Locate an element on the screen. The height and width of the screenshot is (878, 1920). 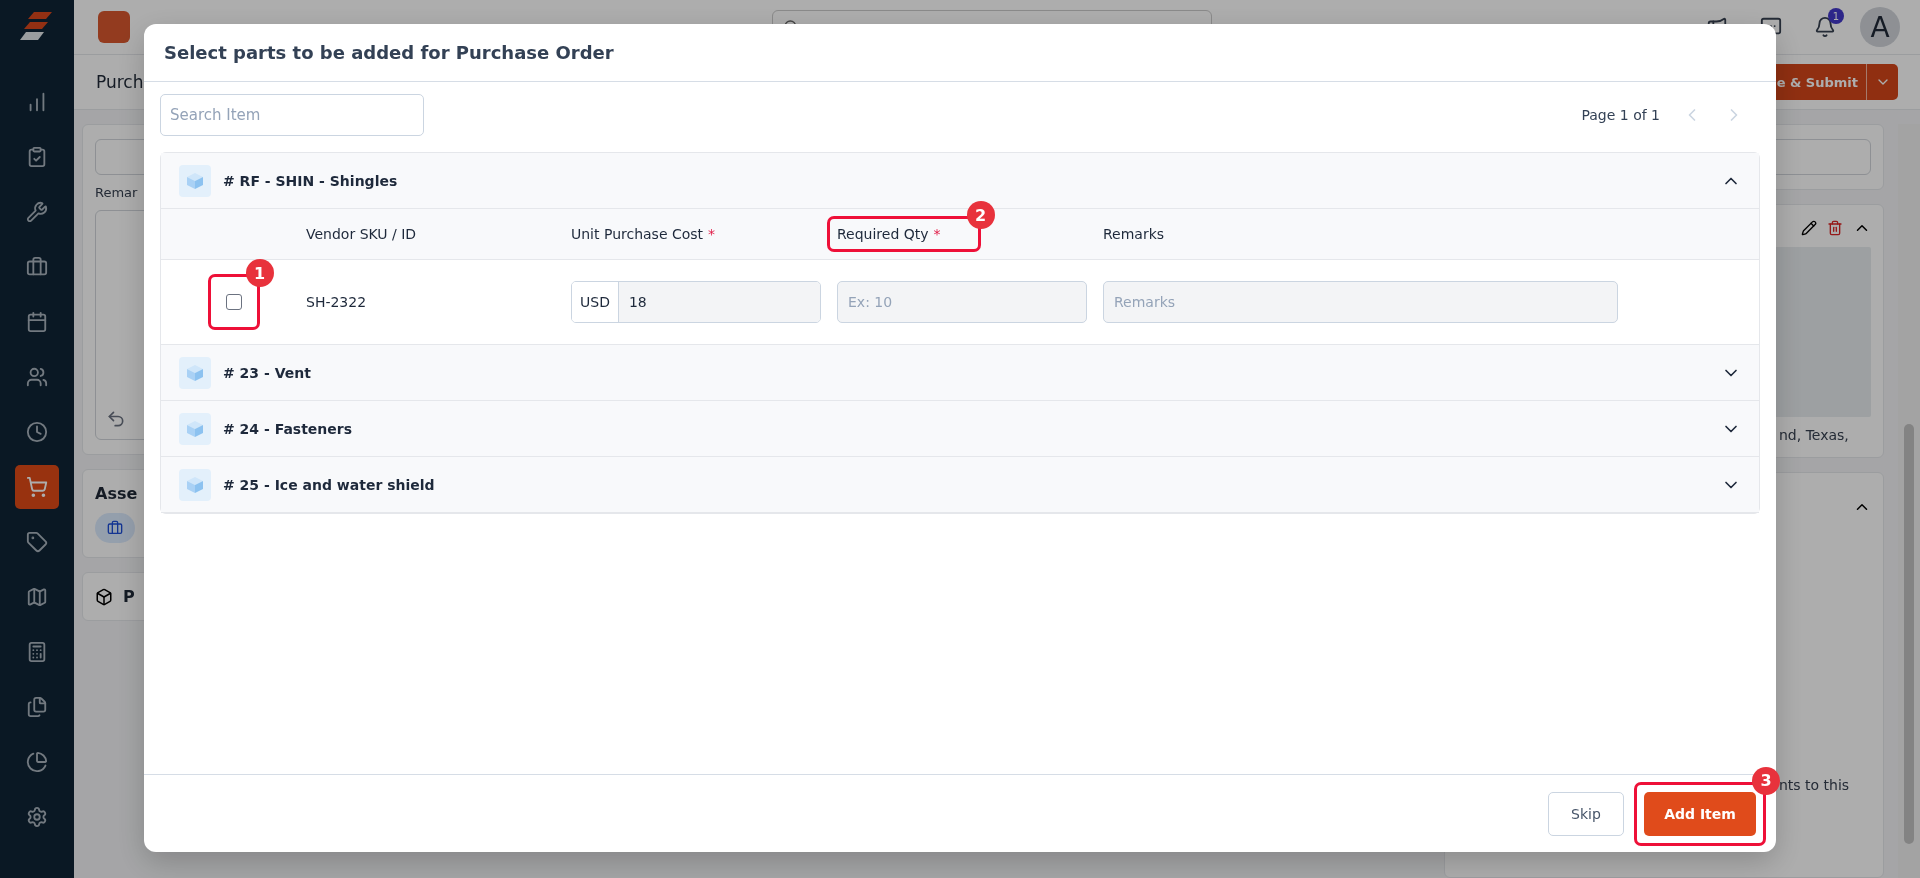
checkbox is located at coordinates (233, 302).